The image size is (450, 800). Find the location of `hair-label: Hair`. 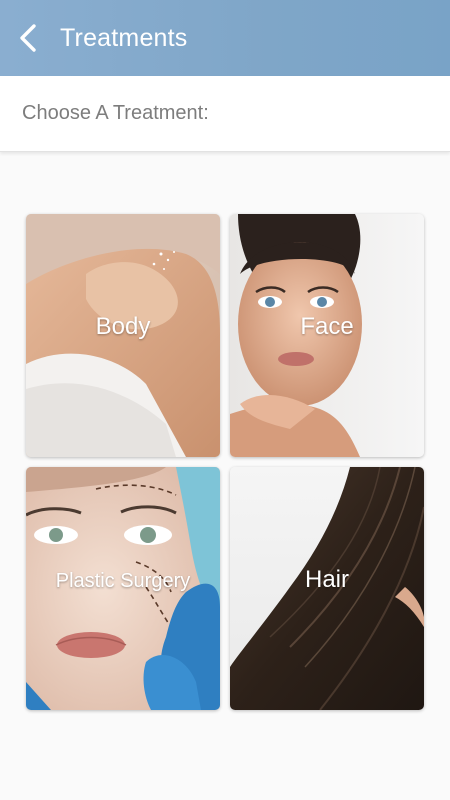

hair-label: Hair is located at coordinates (326, 579).